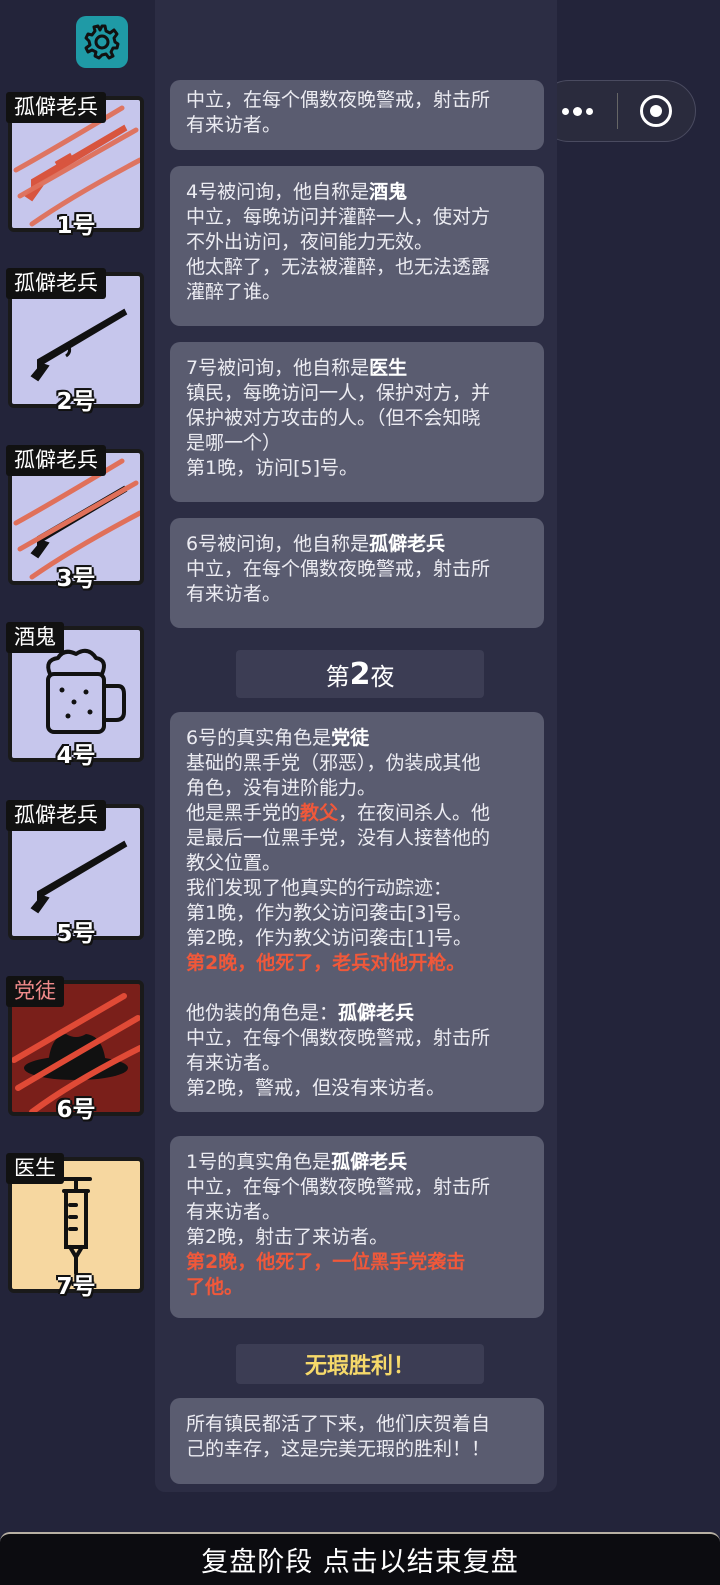 The image size is (720, 1585). What do you see at coordinates (76, 873) in the screenshot?
I see `player-card-5: 孤僻老兵 5号` at bounding box center [76, 873].